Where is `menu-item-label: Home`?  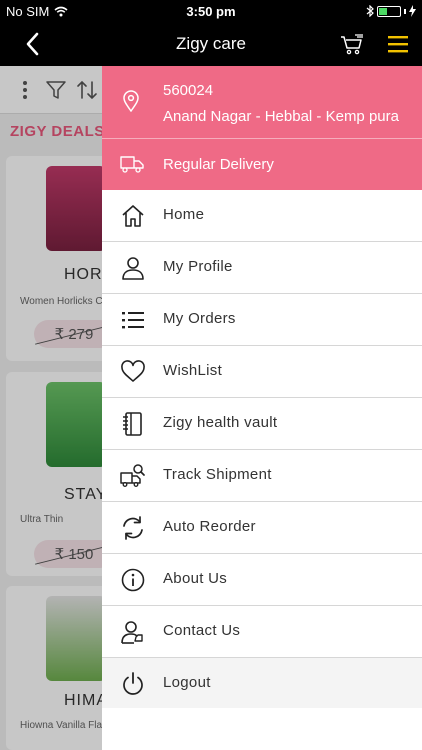 menu-item-label: Home is located at coordinates (184, 214).